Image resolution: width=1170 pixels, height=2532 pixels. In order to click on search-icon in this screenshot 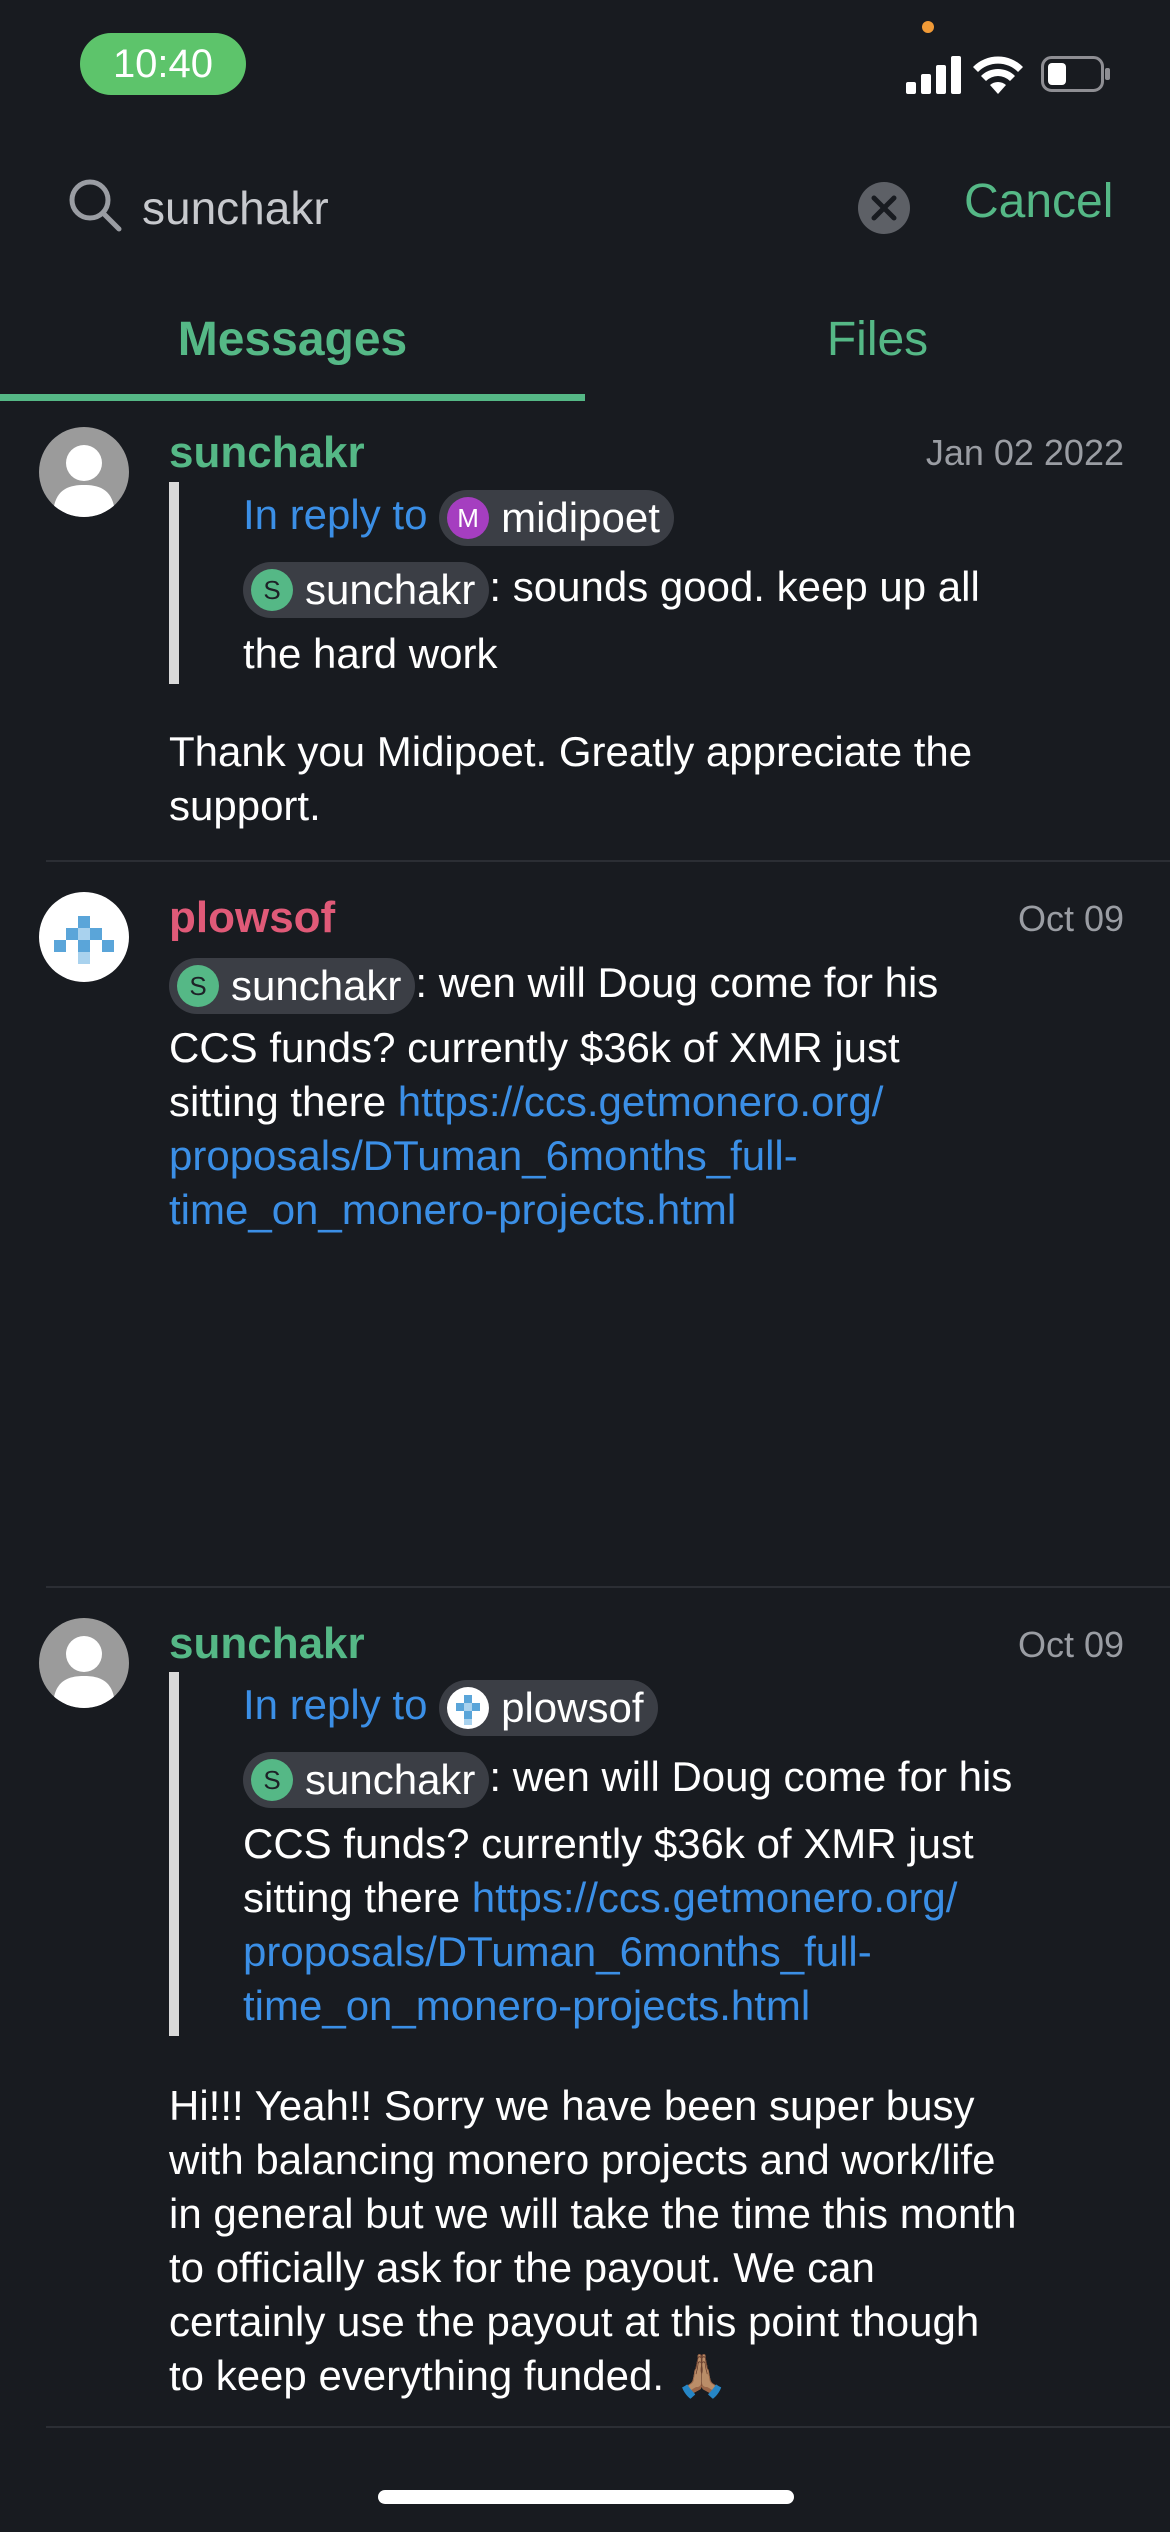, I will do `click(95, 205)`.